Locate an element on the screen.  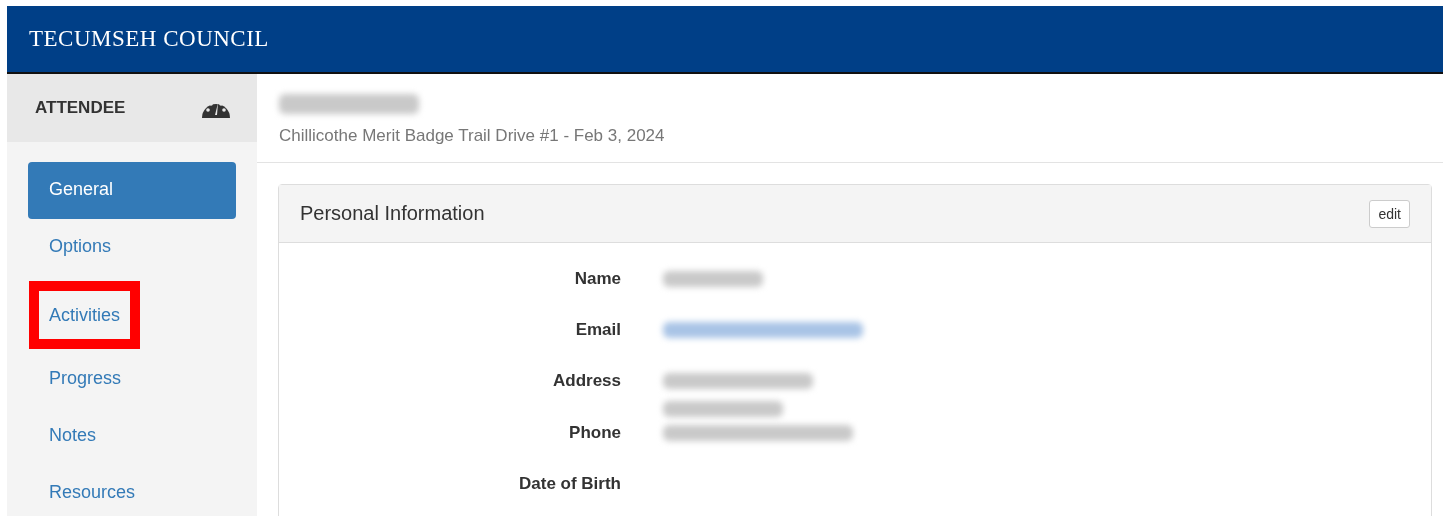
field-label: Email is located at coordinates (597, 330).